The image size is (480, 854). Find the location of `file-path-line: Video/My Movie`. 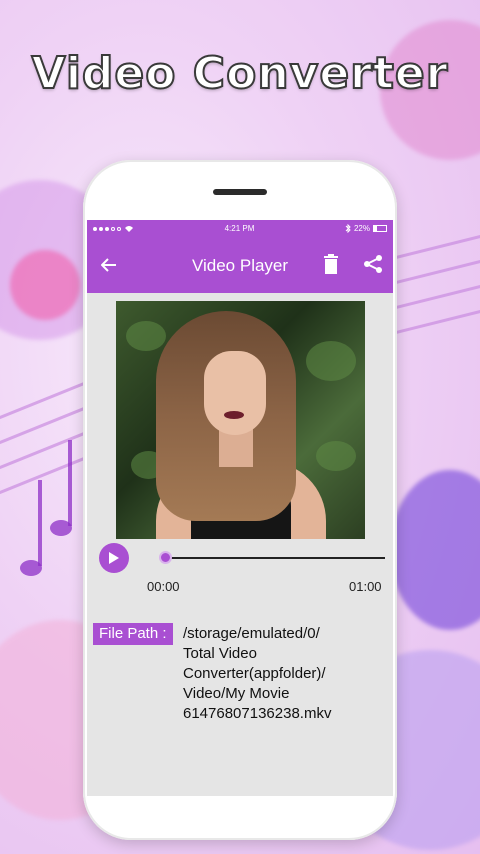

file-path-line: Video/My Movie is located at coordinates (236, 693).